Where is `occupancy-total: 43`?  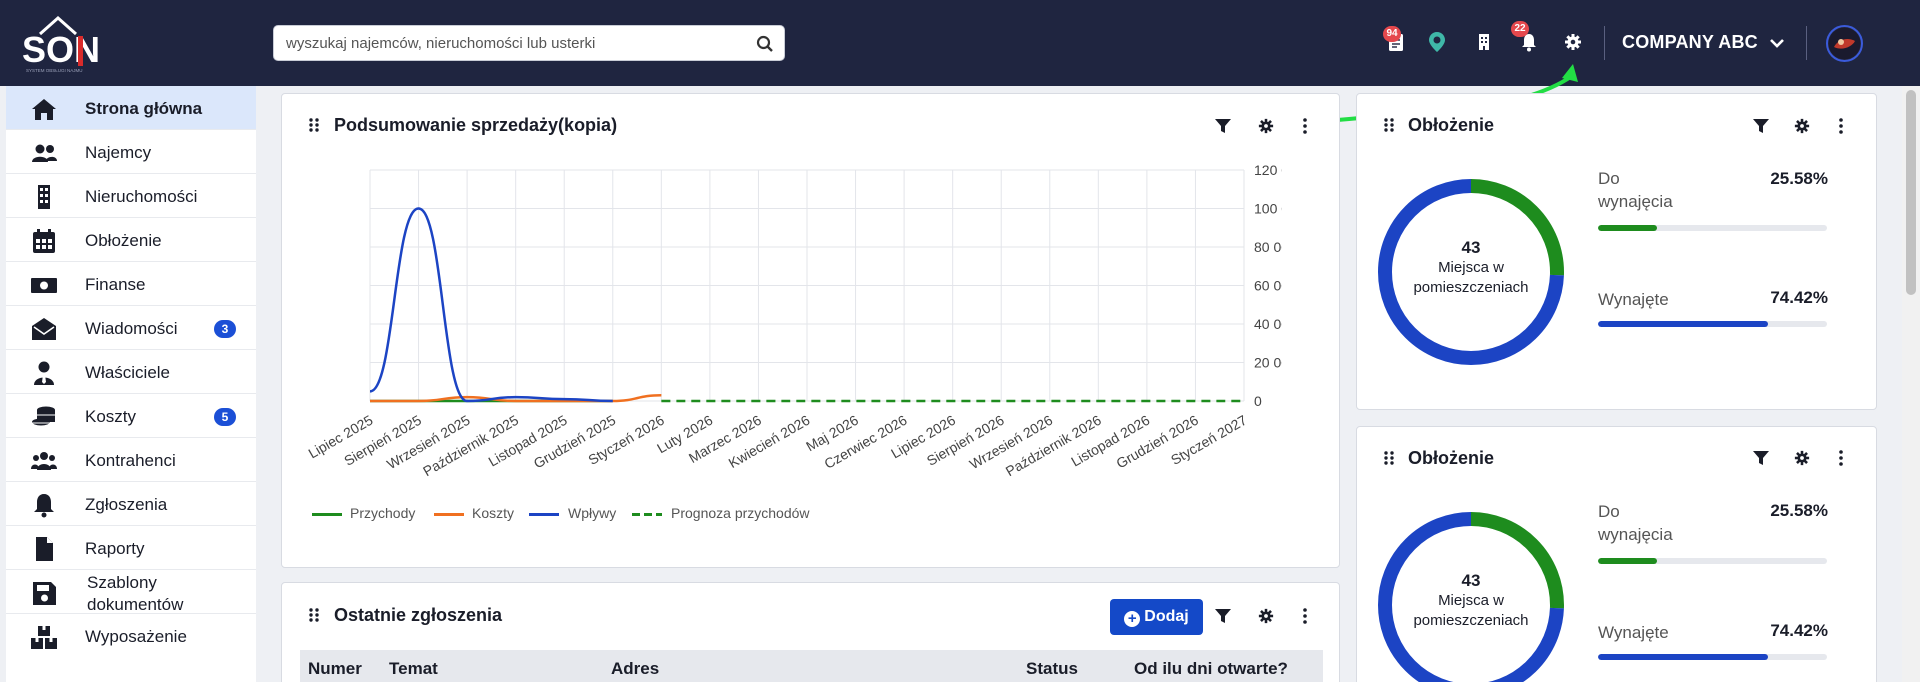 occupancy-total: 43 is located at coordinates (1471, 247).